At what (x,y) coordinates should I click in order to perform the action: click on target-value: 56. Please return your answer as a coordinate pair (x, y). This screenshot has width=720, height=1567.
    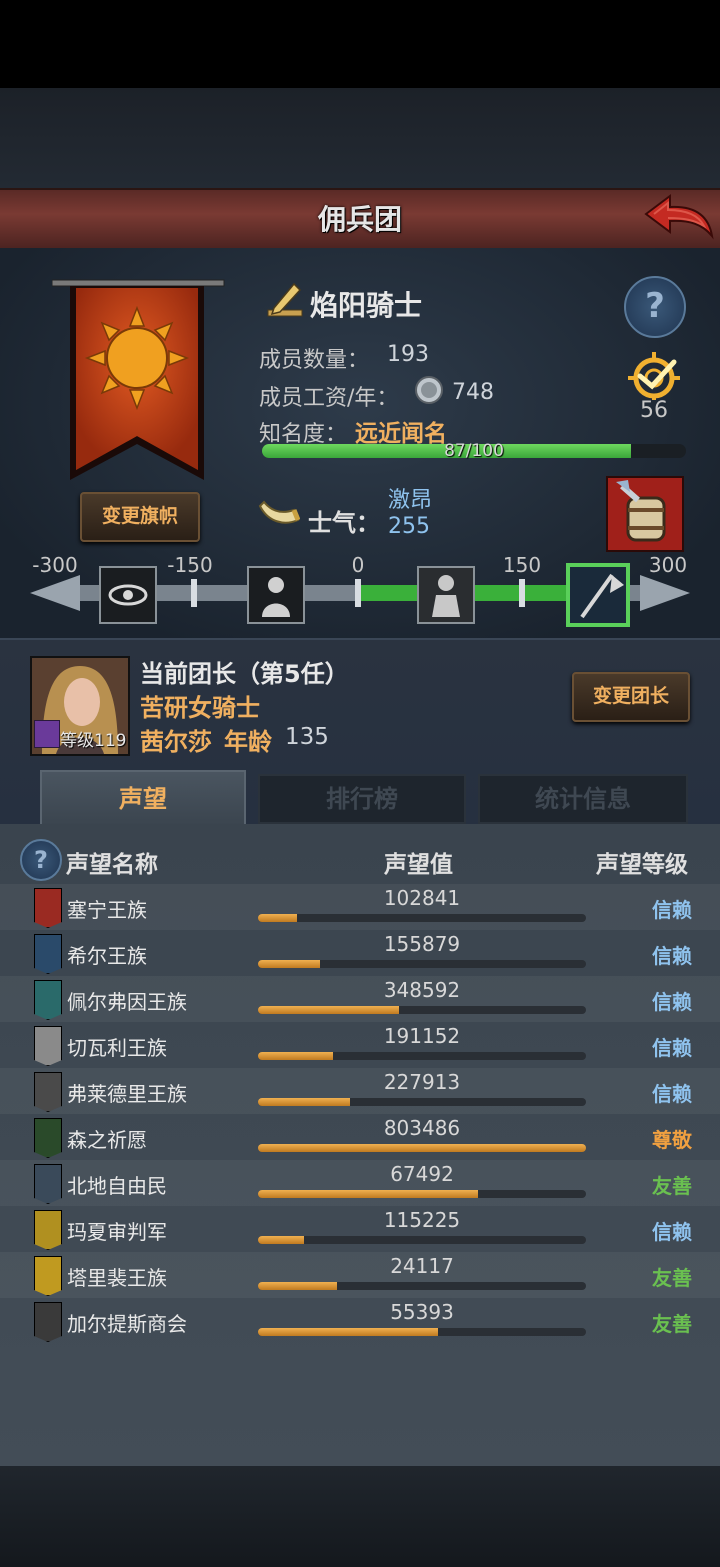
    Looking at the image, I should click on (654, 410).